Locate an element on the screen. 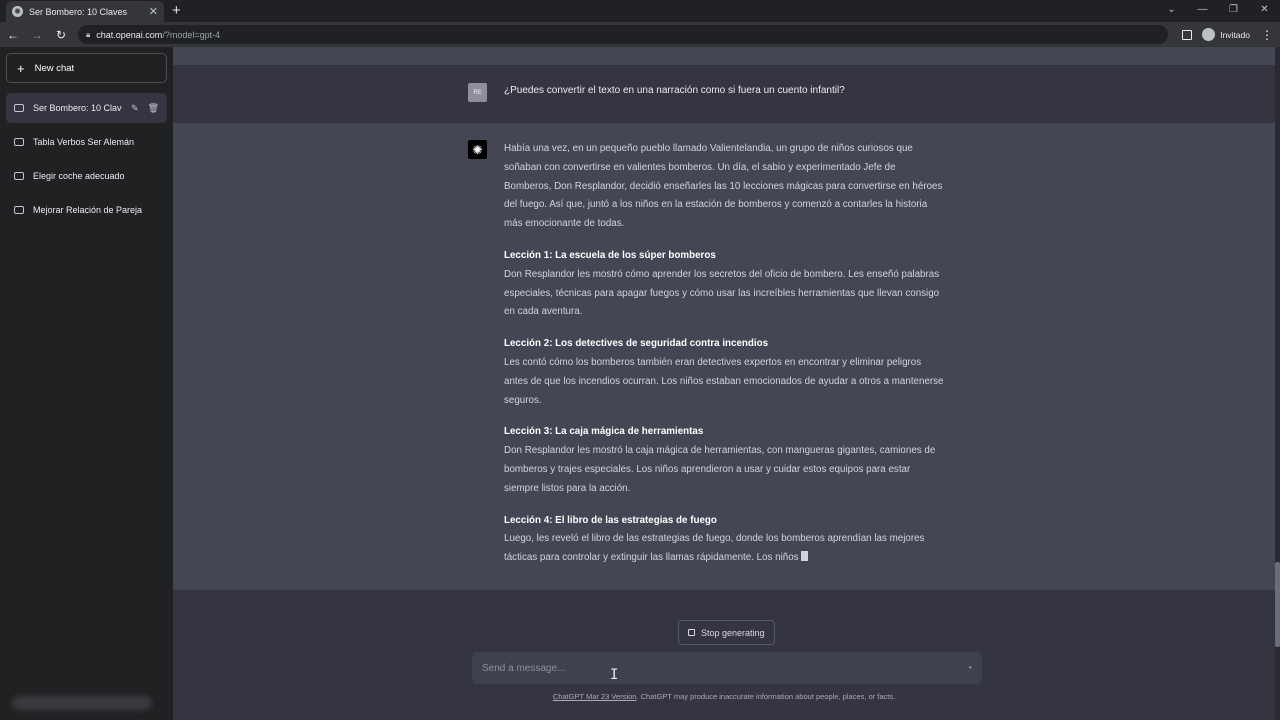 The height and width of the screenshot is (720, 1280). version-link: ChatGPT Mar 23 Version is located at coordinates (595, 696).